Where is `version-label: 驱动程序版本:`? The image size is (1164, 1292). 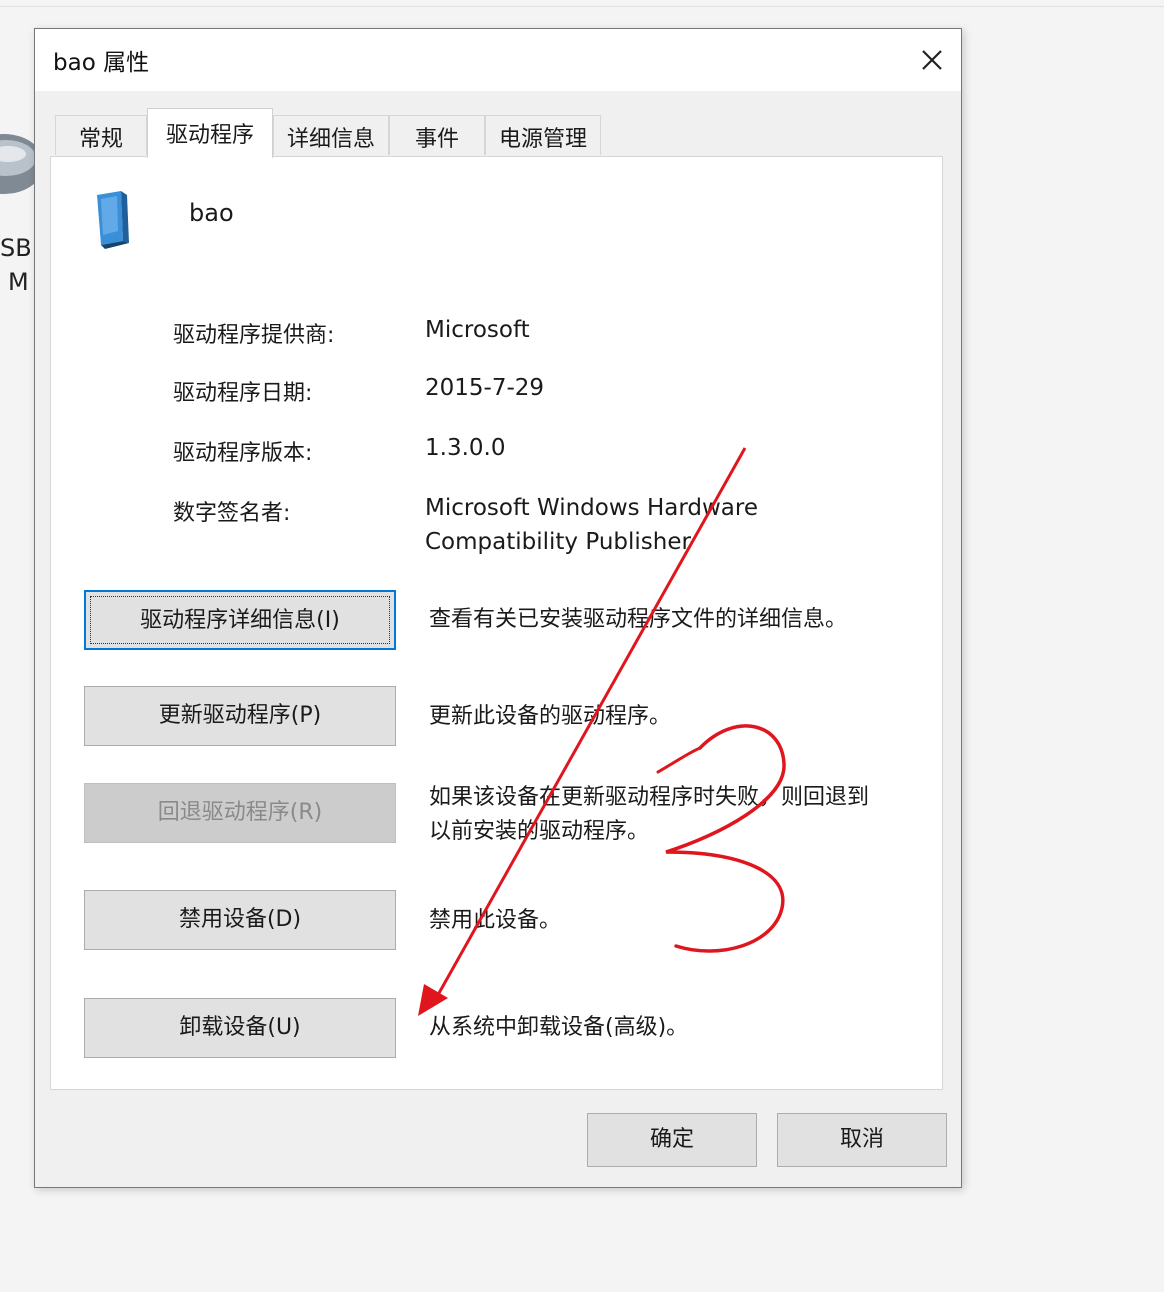 version-label: 驱动程序版本: is located at coordinates (243, 453).